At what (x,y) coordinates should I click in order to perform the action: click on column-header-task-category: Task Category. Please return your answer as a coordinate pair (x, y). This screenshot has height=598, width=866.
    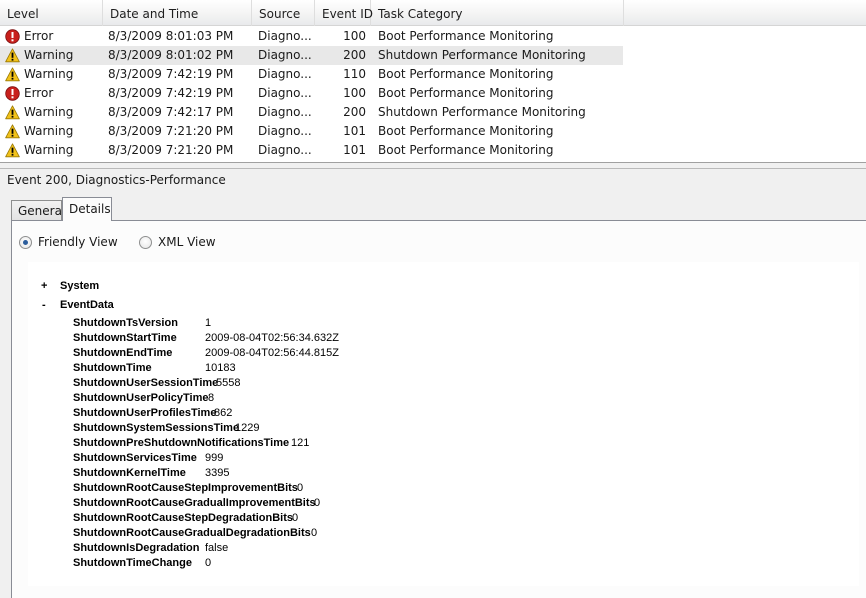
    Looking at the image, I should click on (497, 13).